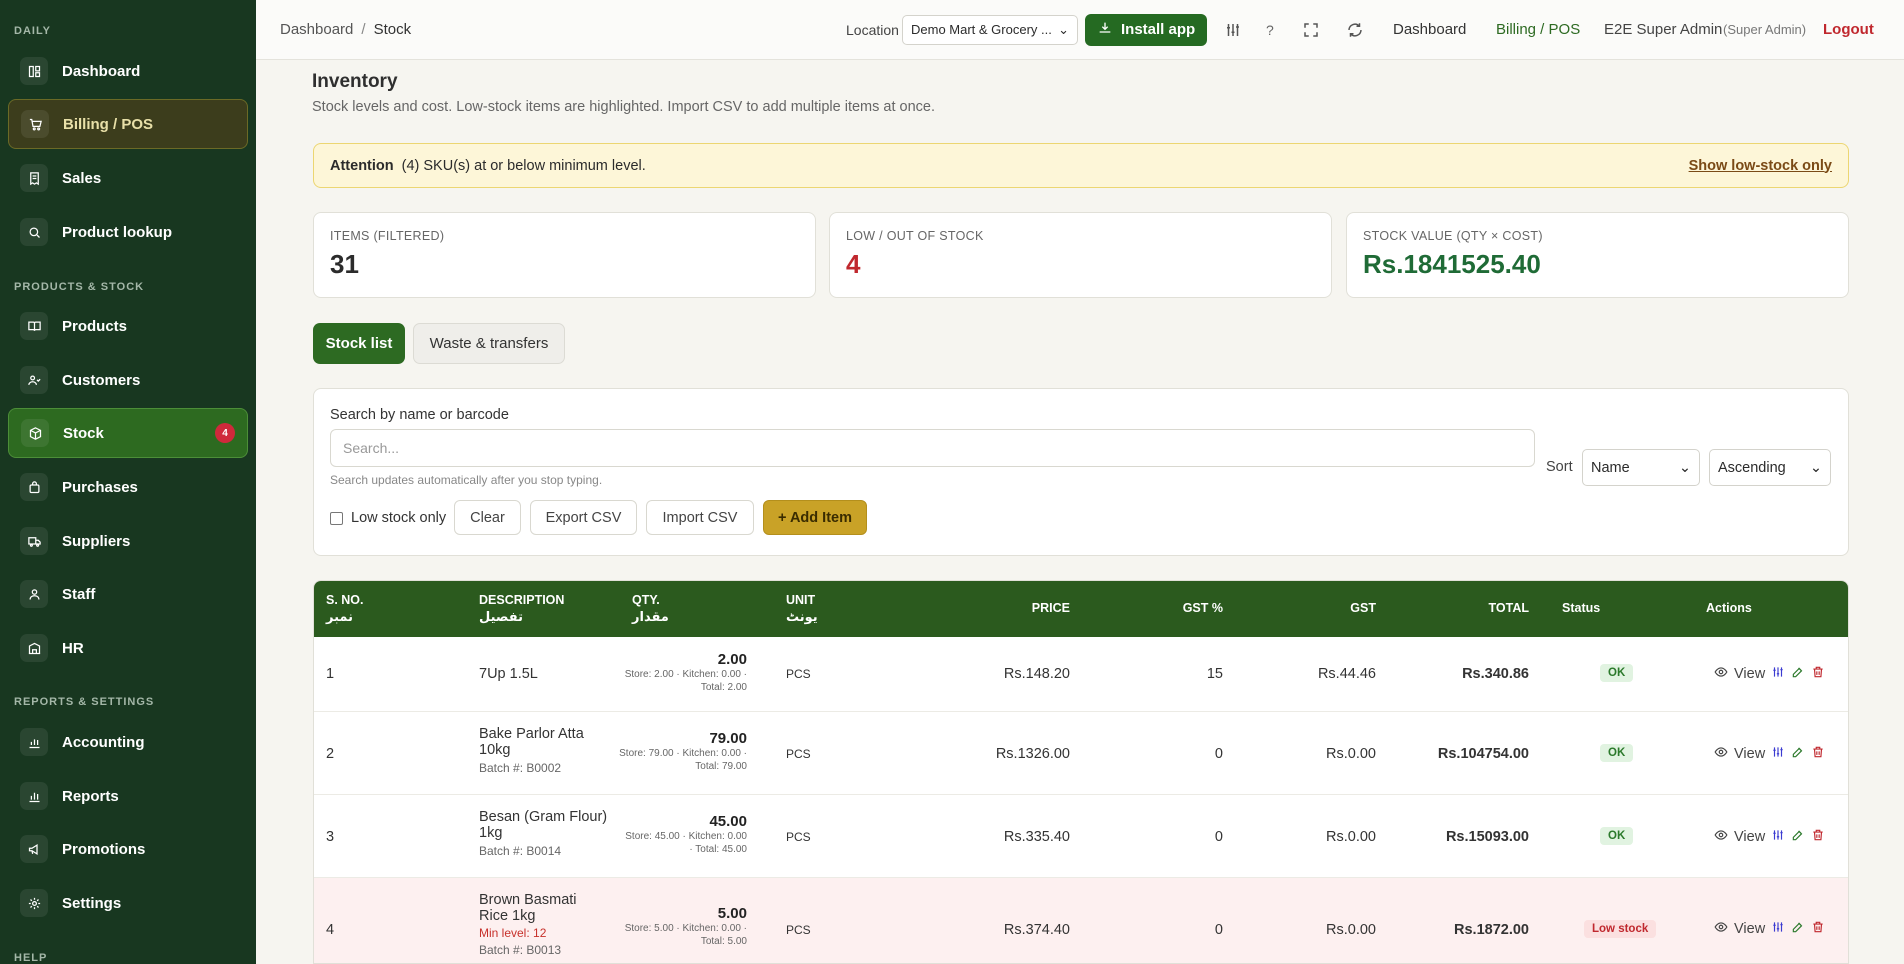 Image resolution: width=1904 pixels, height=964 pixels. Describe the element at coordinates (1610, 467) in the screenshot. I see `sort-field-value: Name` at that location.